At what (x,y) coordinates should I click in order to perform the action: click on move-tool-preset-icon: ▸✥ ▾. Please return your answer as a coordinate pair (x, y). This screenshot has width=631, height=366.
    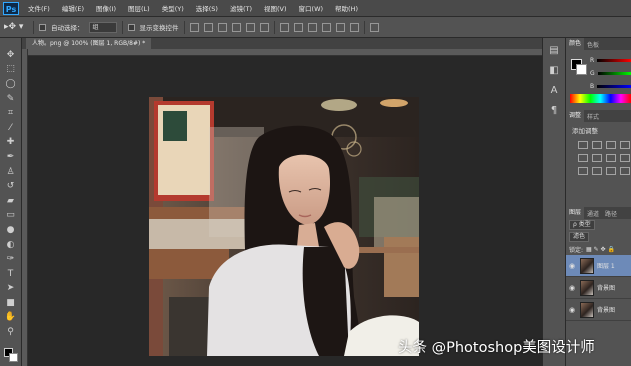
    Looking at the image, I should click on (16, 27).